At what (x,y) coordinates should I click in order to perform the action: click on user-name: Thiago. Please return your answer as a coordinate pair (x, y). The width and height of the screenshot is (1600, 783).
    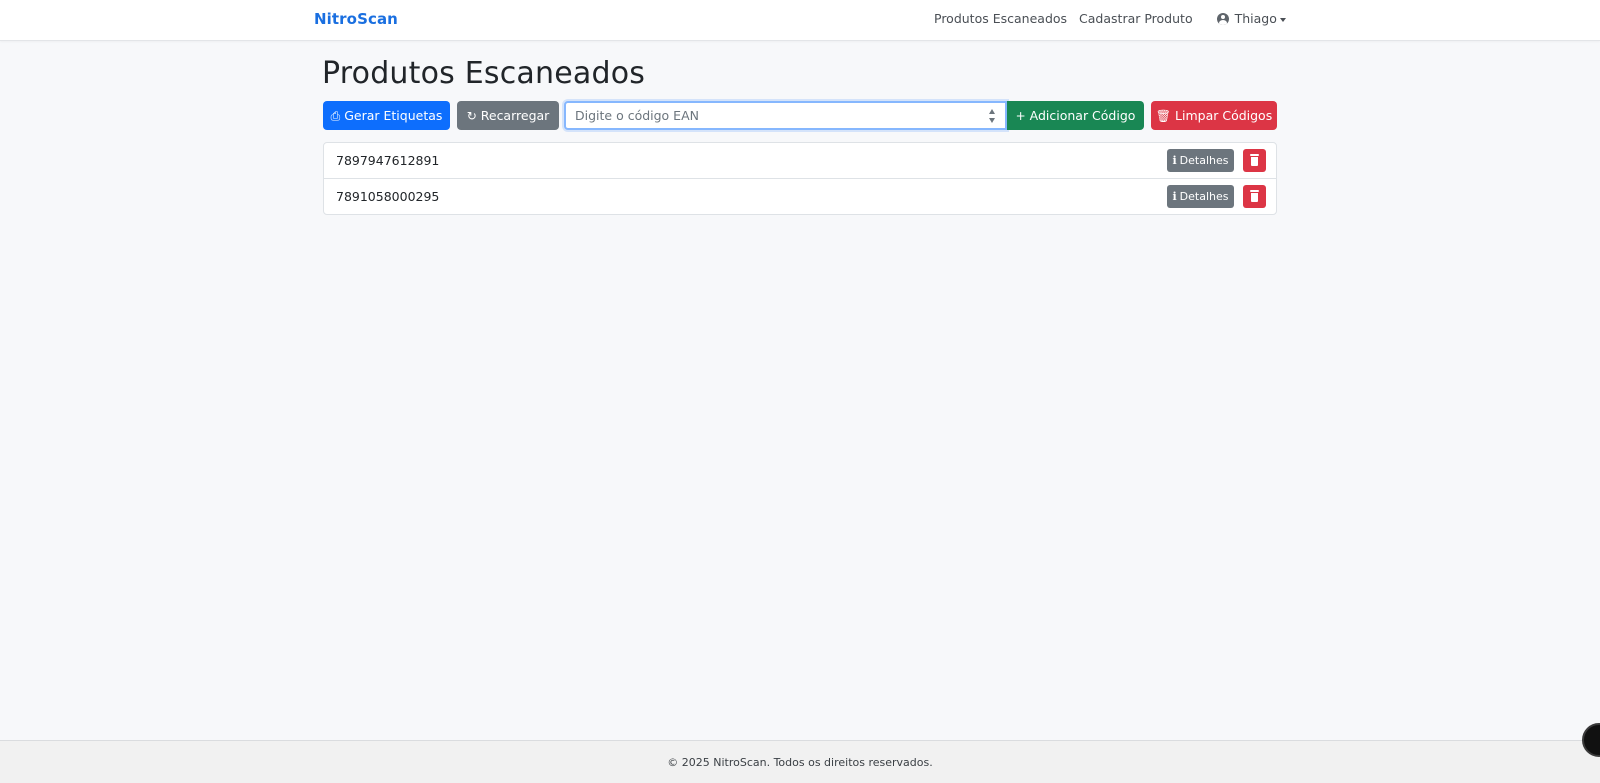
    Looking at the image, I should click on (1255, 18).